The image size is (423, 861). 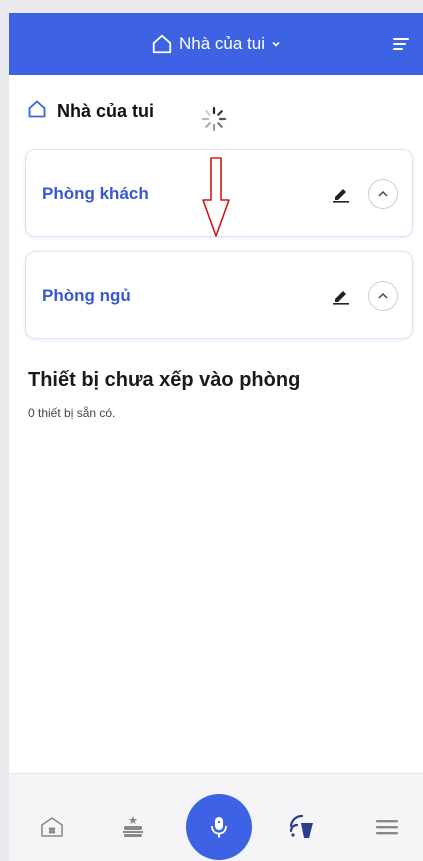 What do you see at coordinates (133, 827) in the screenshot?
I see `cake-icon` at bounding box center [133, 827].